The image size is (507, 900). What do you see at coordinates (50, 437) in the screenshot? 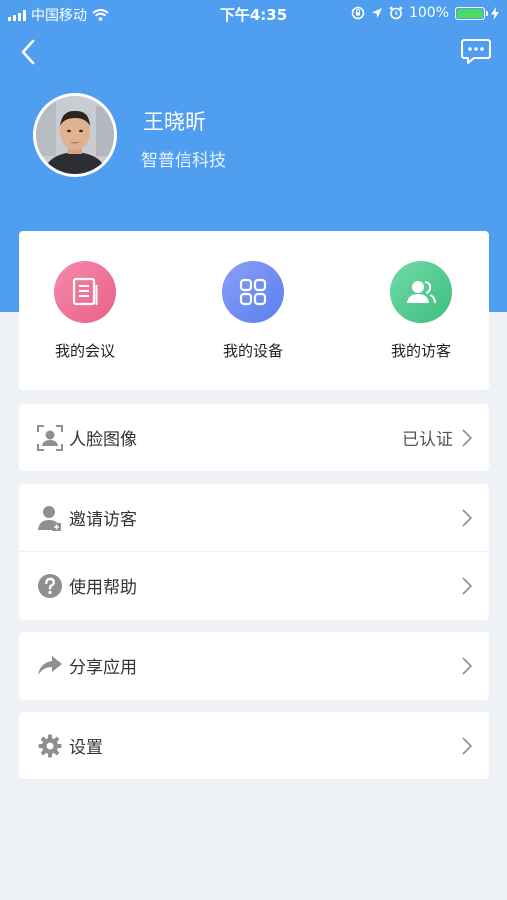
I see `face-scan-icon` at bounding box center [50, 437].